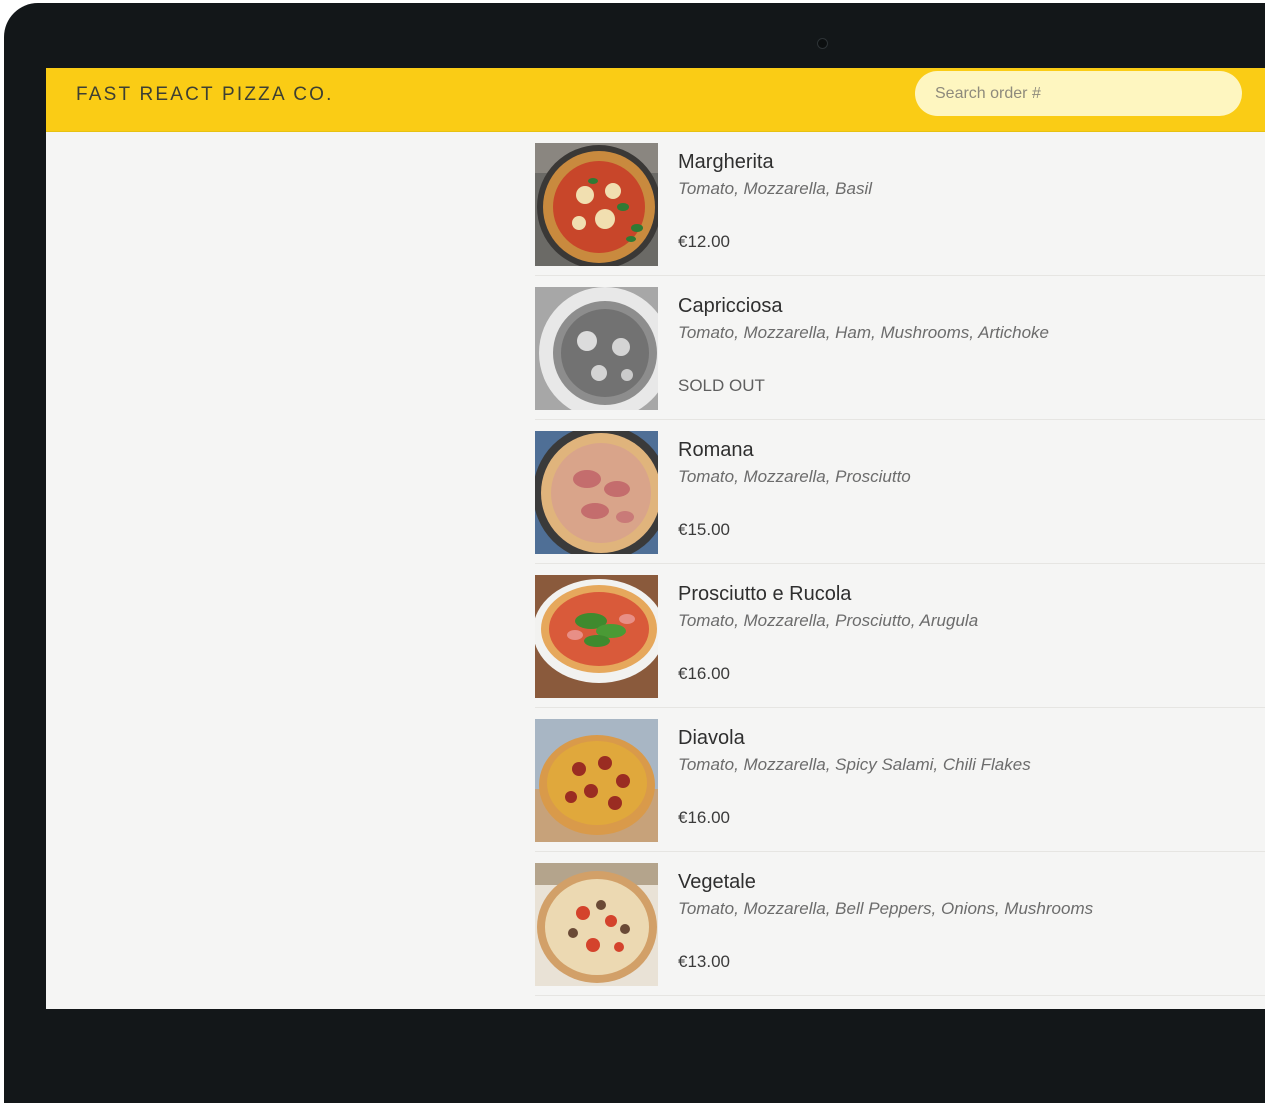 This screenshot has width=1265, height=1103. Describe the element at coordinates (717, 882) in the screenshot. I see `pizza-name: Vegetale` at that location.